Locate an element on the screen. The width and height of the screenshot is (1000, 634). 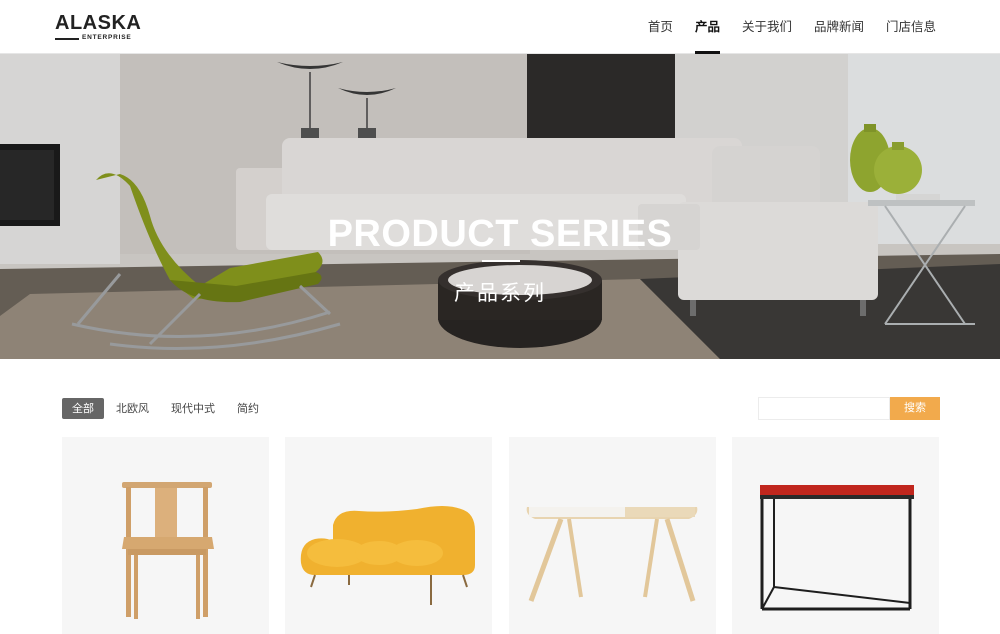
nav-item-products: 产品 is located at coordinates (707, 27).